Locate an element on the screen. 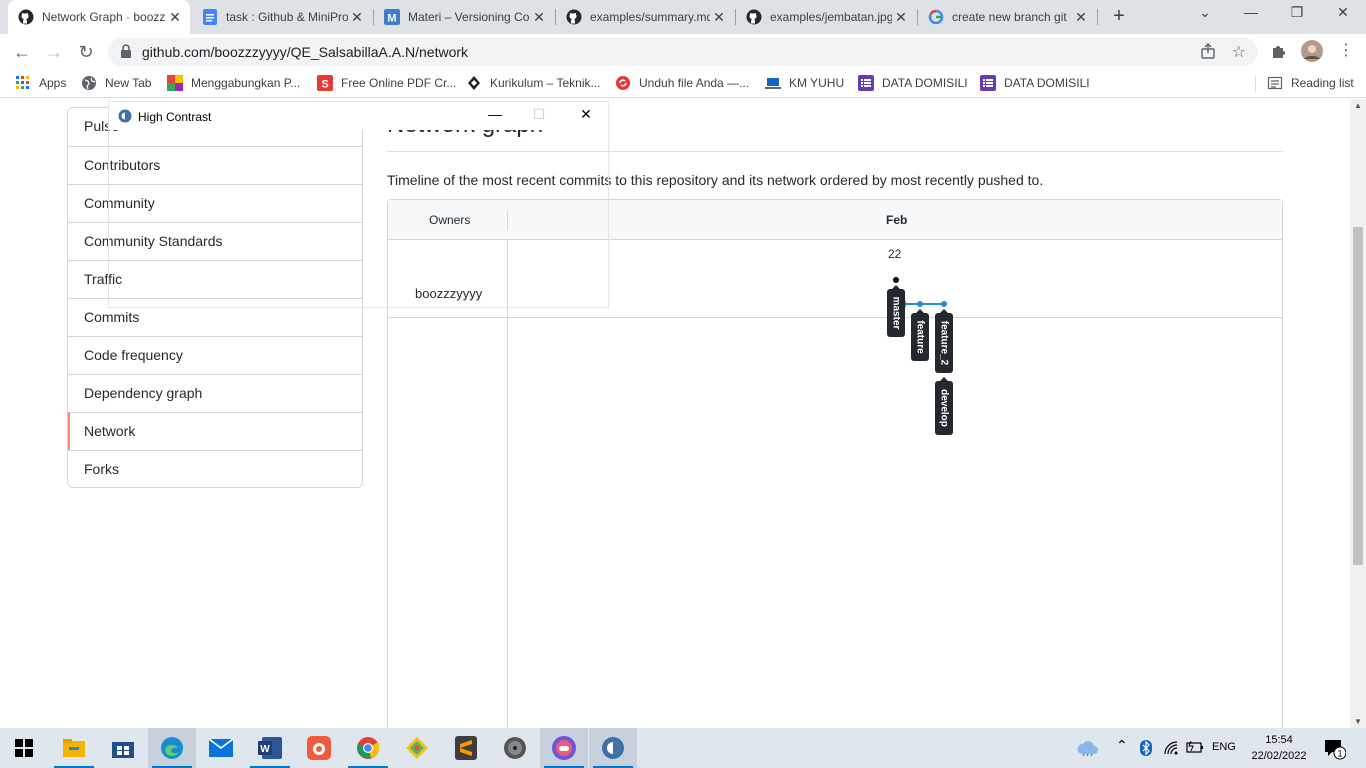  word-icon: W is located at coordinates (270, 748).